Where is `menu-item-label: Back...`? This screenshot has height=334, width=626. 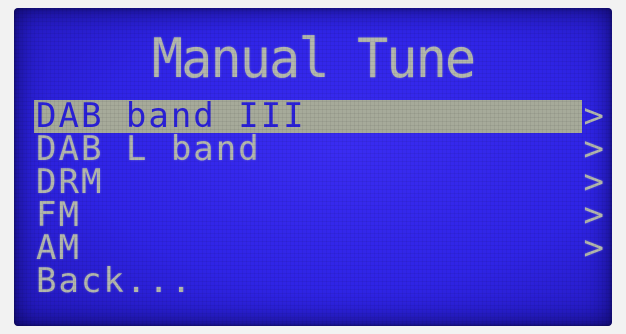
menu-item-label: Back... is located at coordinates (115, 281).